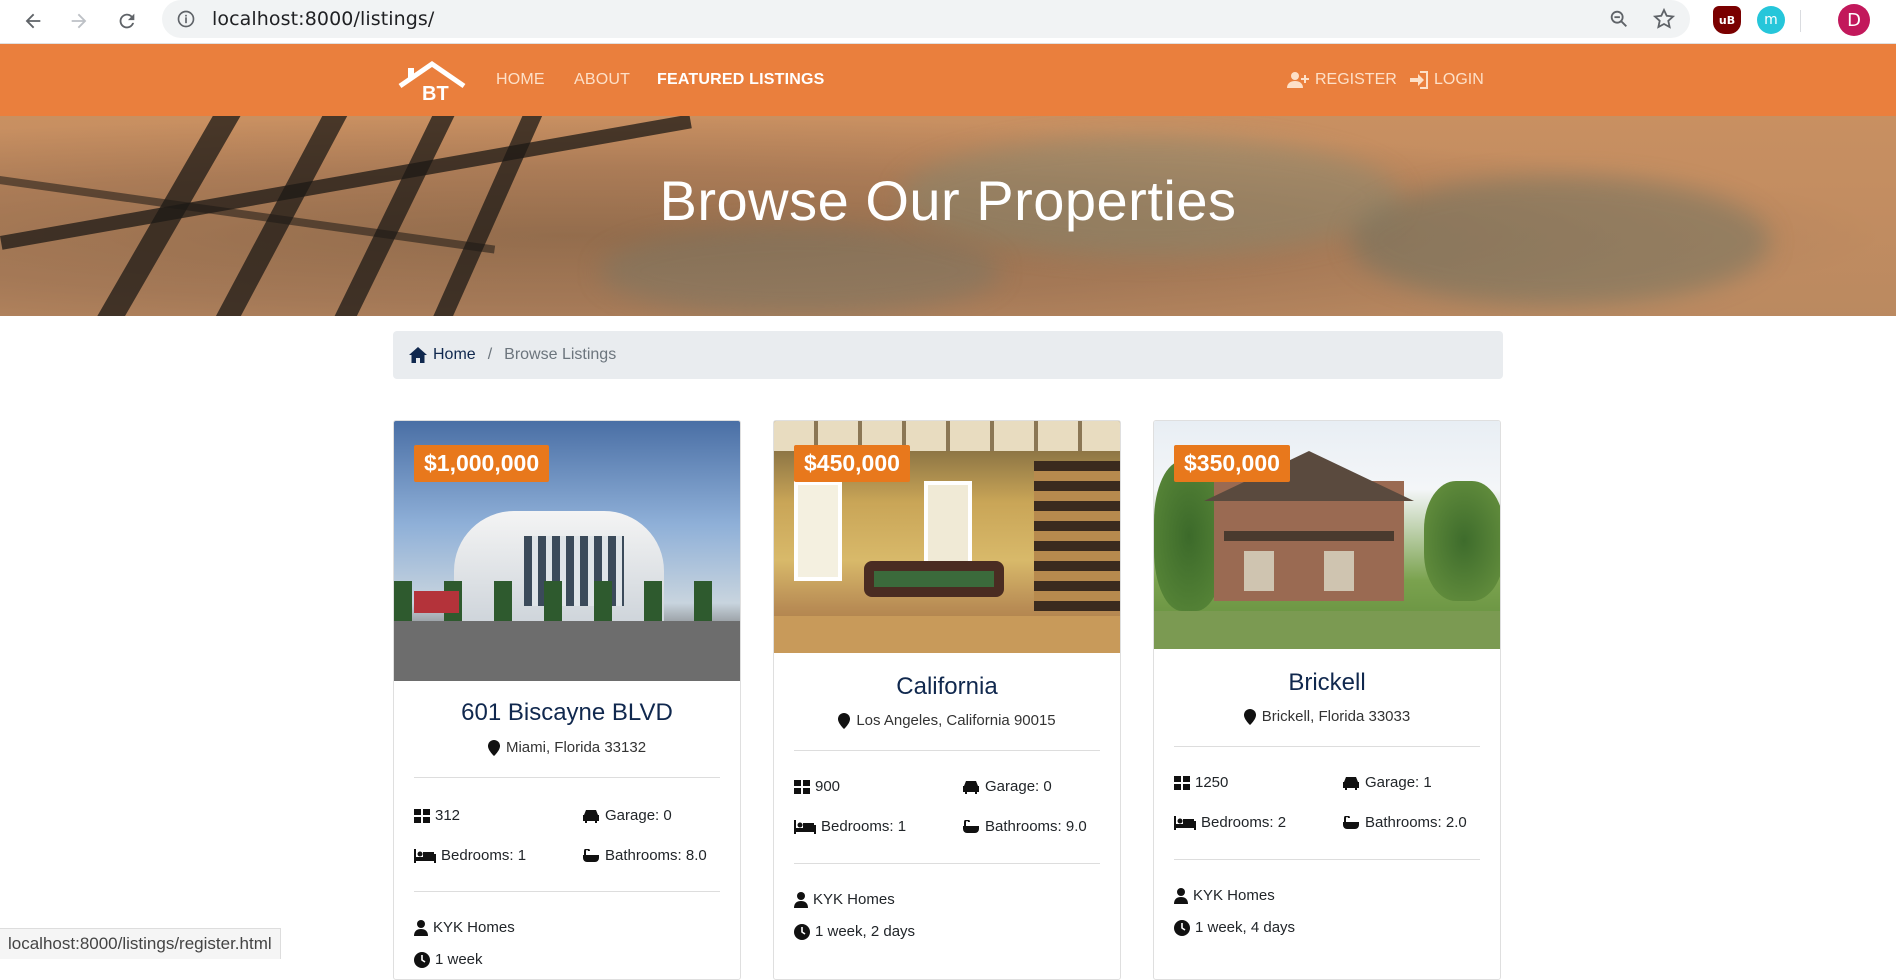 This screenshot has height=980, width=1896. What do you see at coordinates (926, 19) in the screenshot?
I see `address-bar: localhost:8000/listings/` at bounding box center [926, 19].